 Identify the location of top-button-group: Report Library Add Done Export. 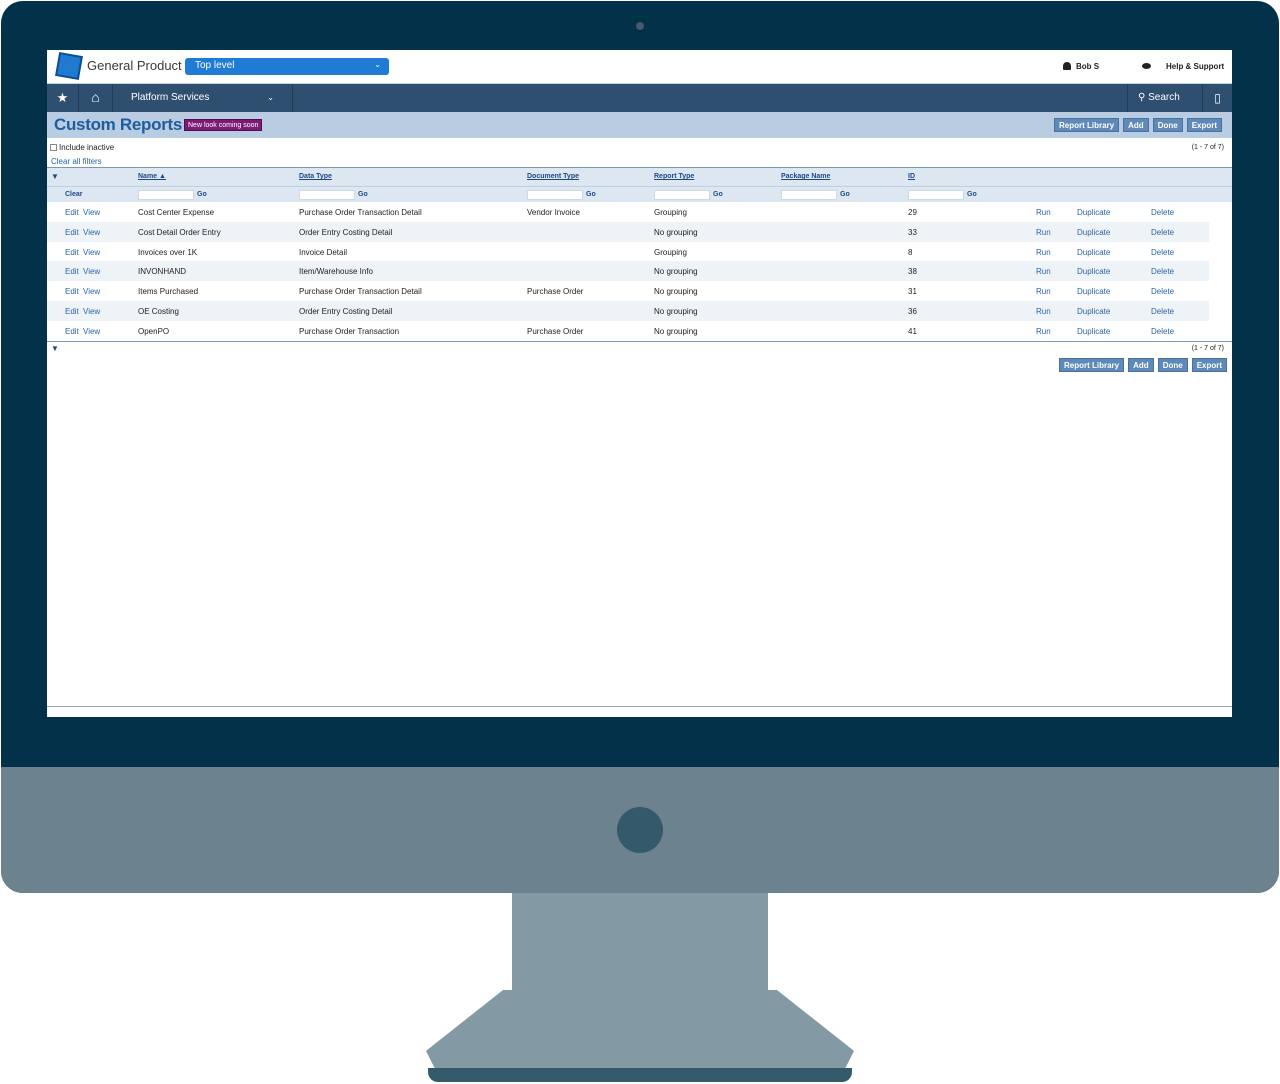
(1138, 125).